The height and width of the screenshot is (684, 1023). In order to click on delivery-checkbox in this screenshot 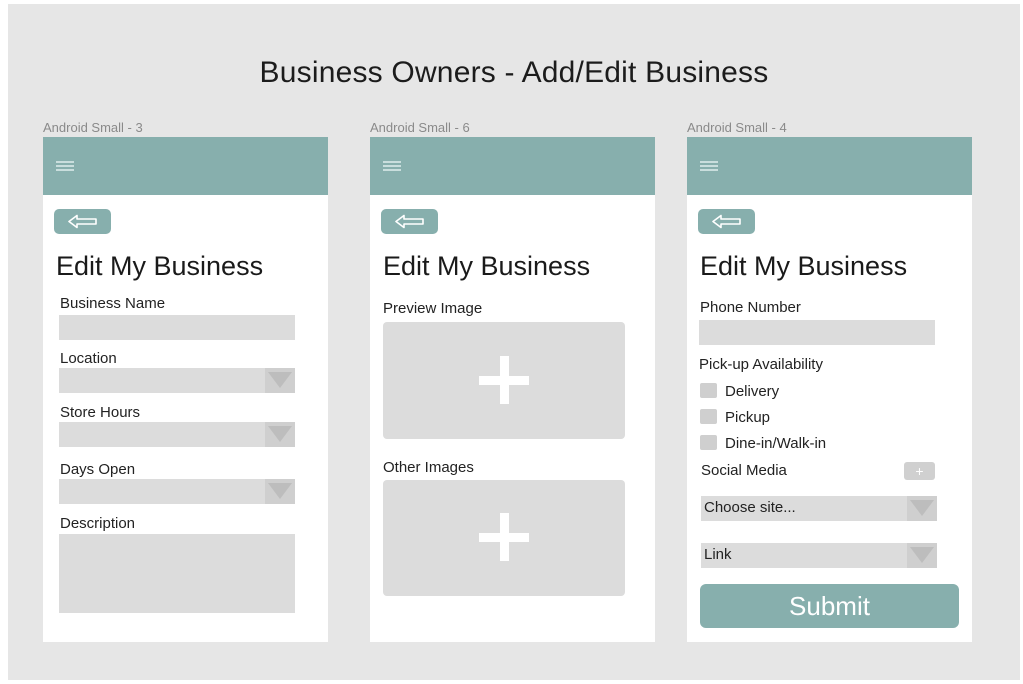, I will do `click(708, 390)`.